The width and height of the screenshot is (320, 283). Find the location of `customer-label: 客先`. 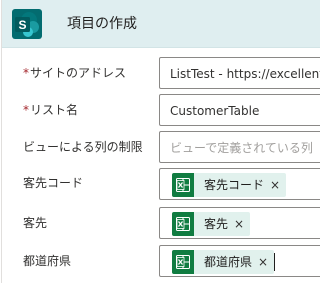

customer-label: 客先 is located at coordinates (35, 223).